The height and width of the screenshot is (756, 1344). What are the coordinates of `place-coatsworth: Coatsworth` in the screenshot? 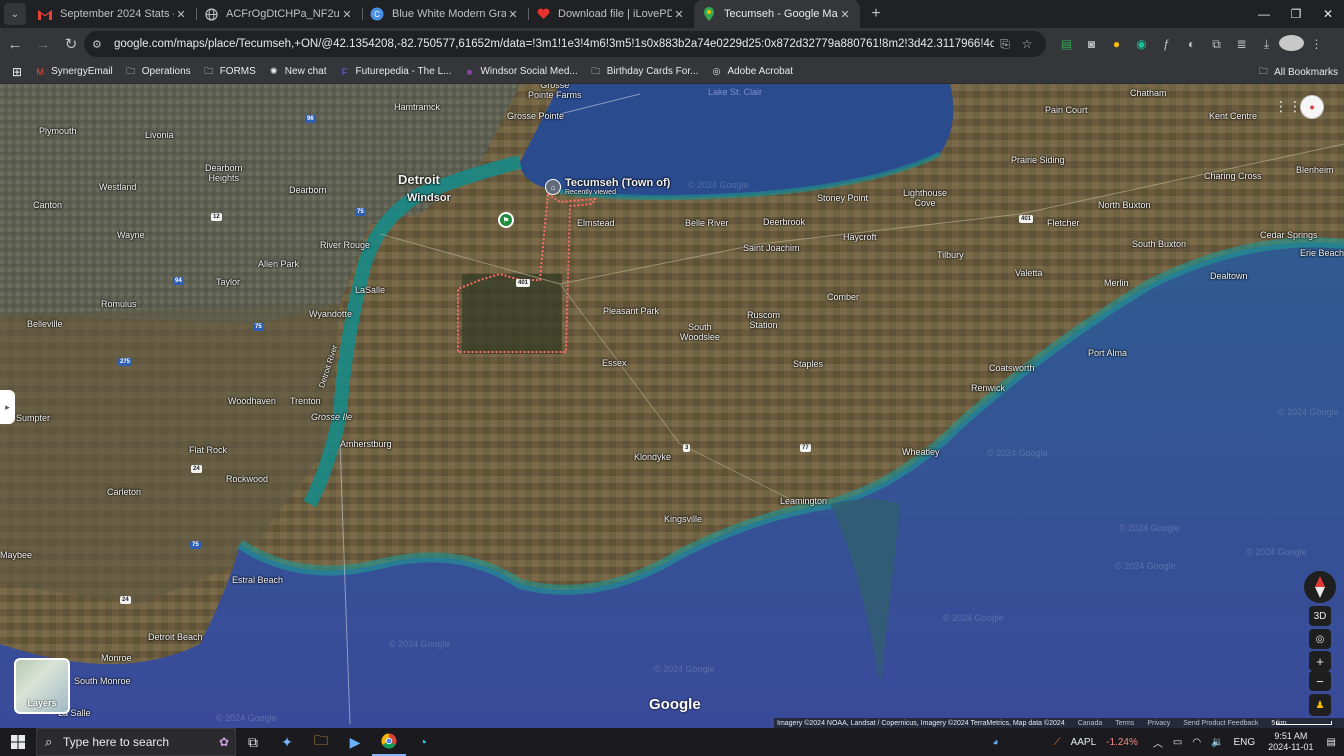 It's located at (1012, 368).